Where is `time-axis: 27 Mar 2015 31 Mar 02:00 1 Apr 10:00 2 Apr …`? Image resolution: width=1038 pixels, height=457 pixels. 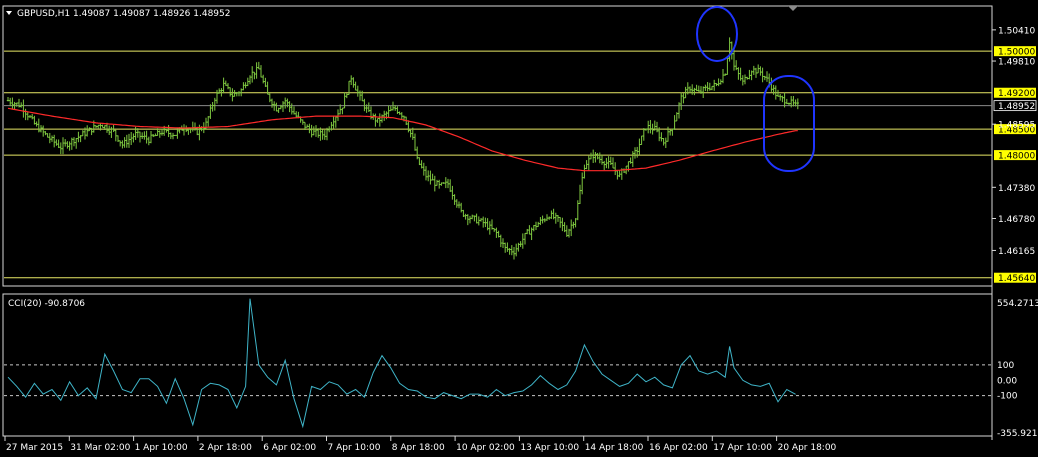 time-axis: 27 Mar 2015 31 Mar 02:00 1 Apr 10:00 2 Apr … is located at coordinates (420, 444).